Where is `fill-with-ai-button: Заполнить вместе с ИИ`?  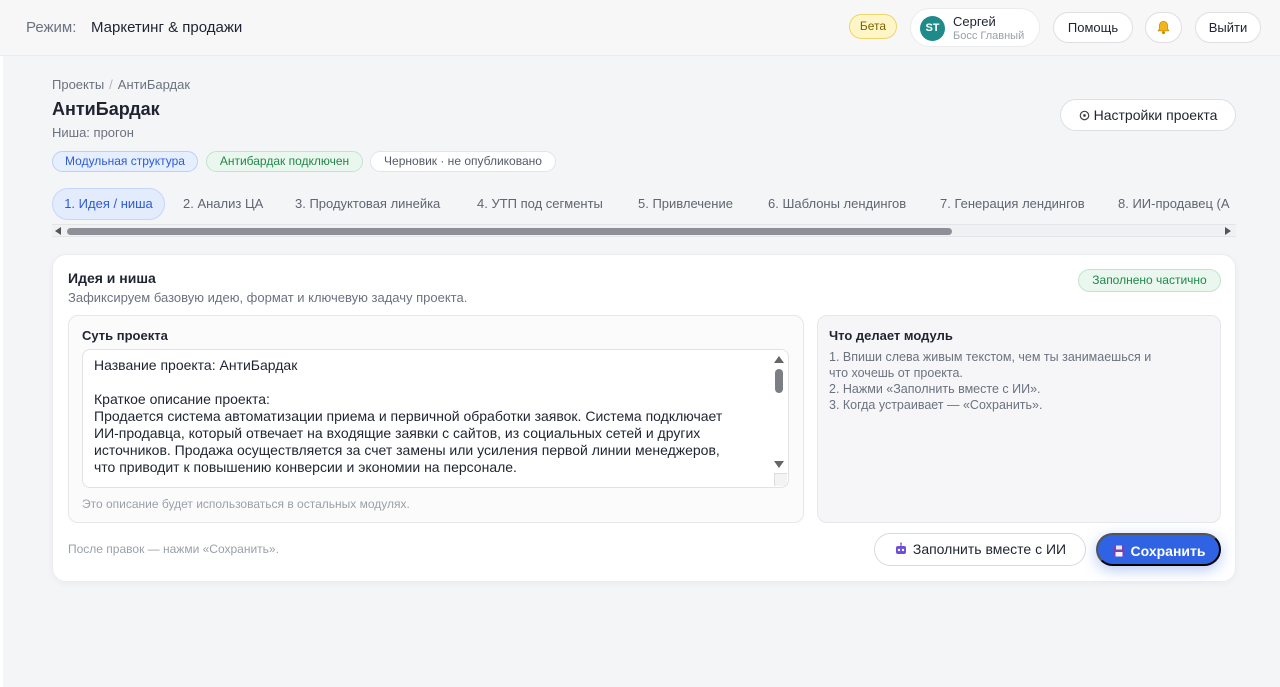 fill-with-ai-button: Заполнить вместе с ИИ is located at coordinates (980, 549).